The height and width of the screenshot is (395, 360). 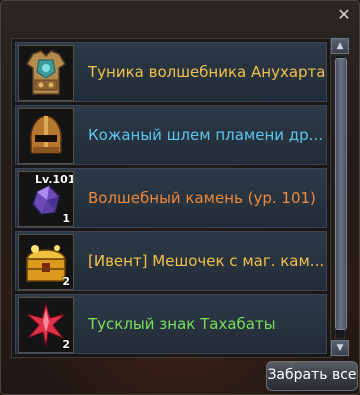 I want to click on list-item: 2 Тусклый знак Тахабаты, so click(x=171, y=324).